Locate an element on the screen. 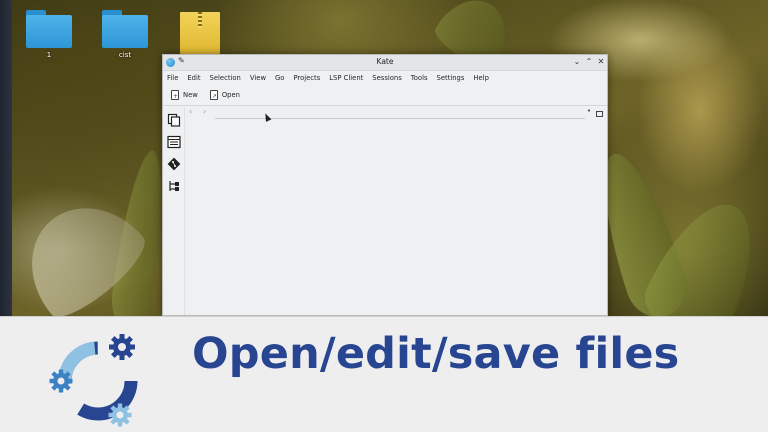 The image size is (768, 432). open-document-icon: ↗ is located at coordinates (213, 94).